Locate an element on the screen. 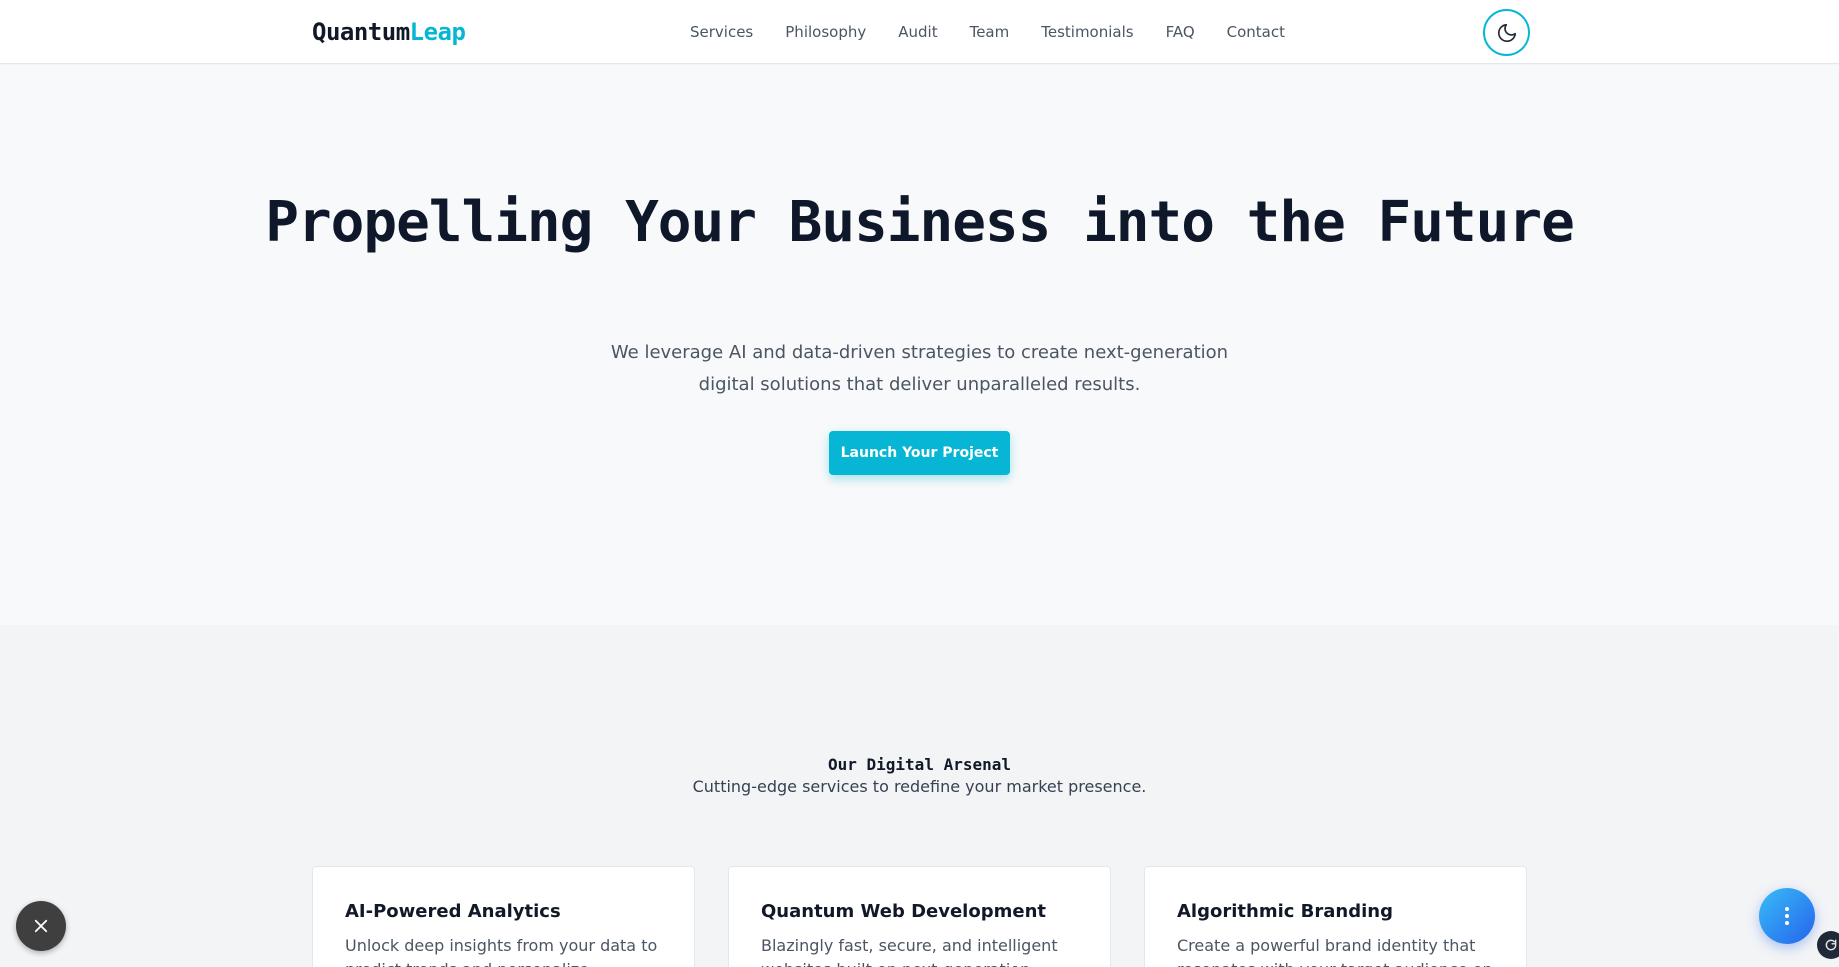  close-icon is located at coordinates (41, 926).